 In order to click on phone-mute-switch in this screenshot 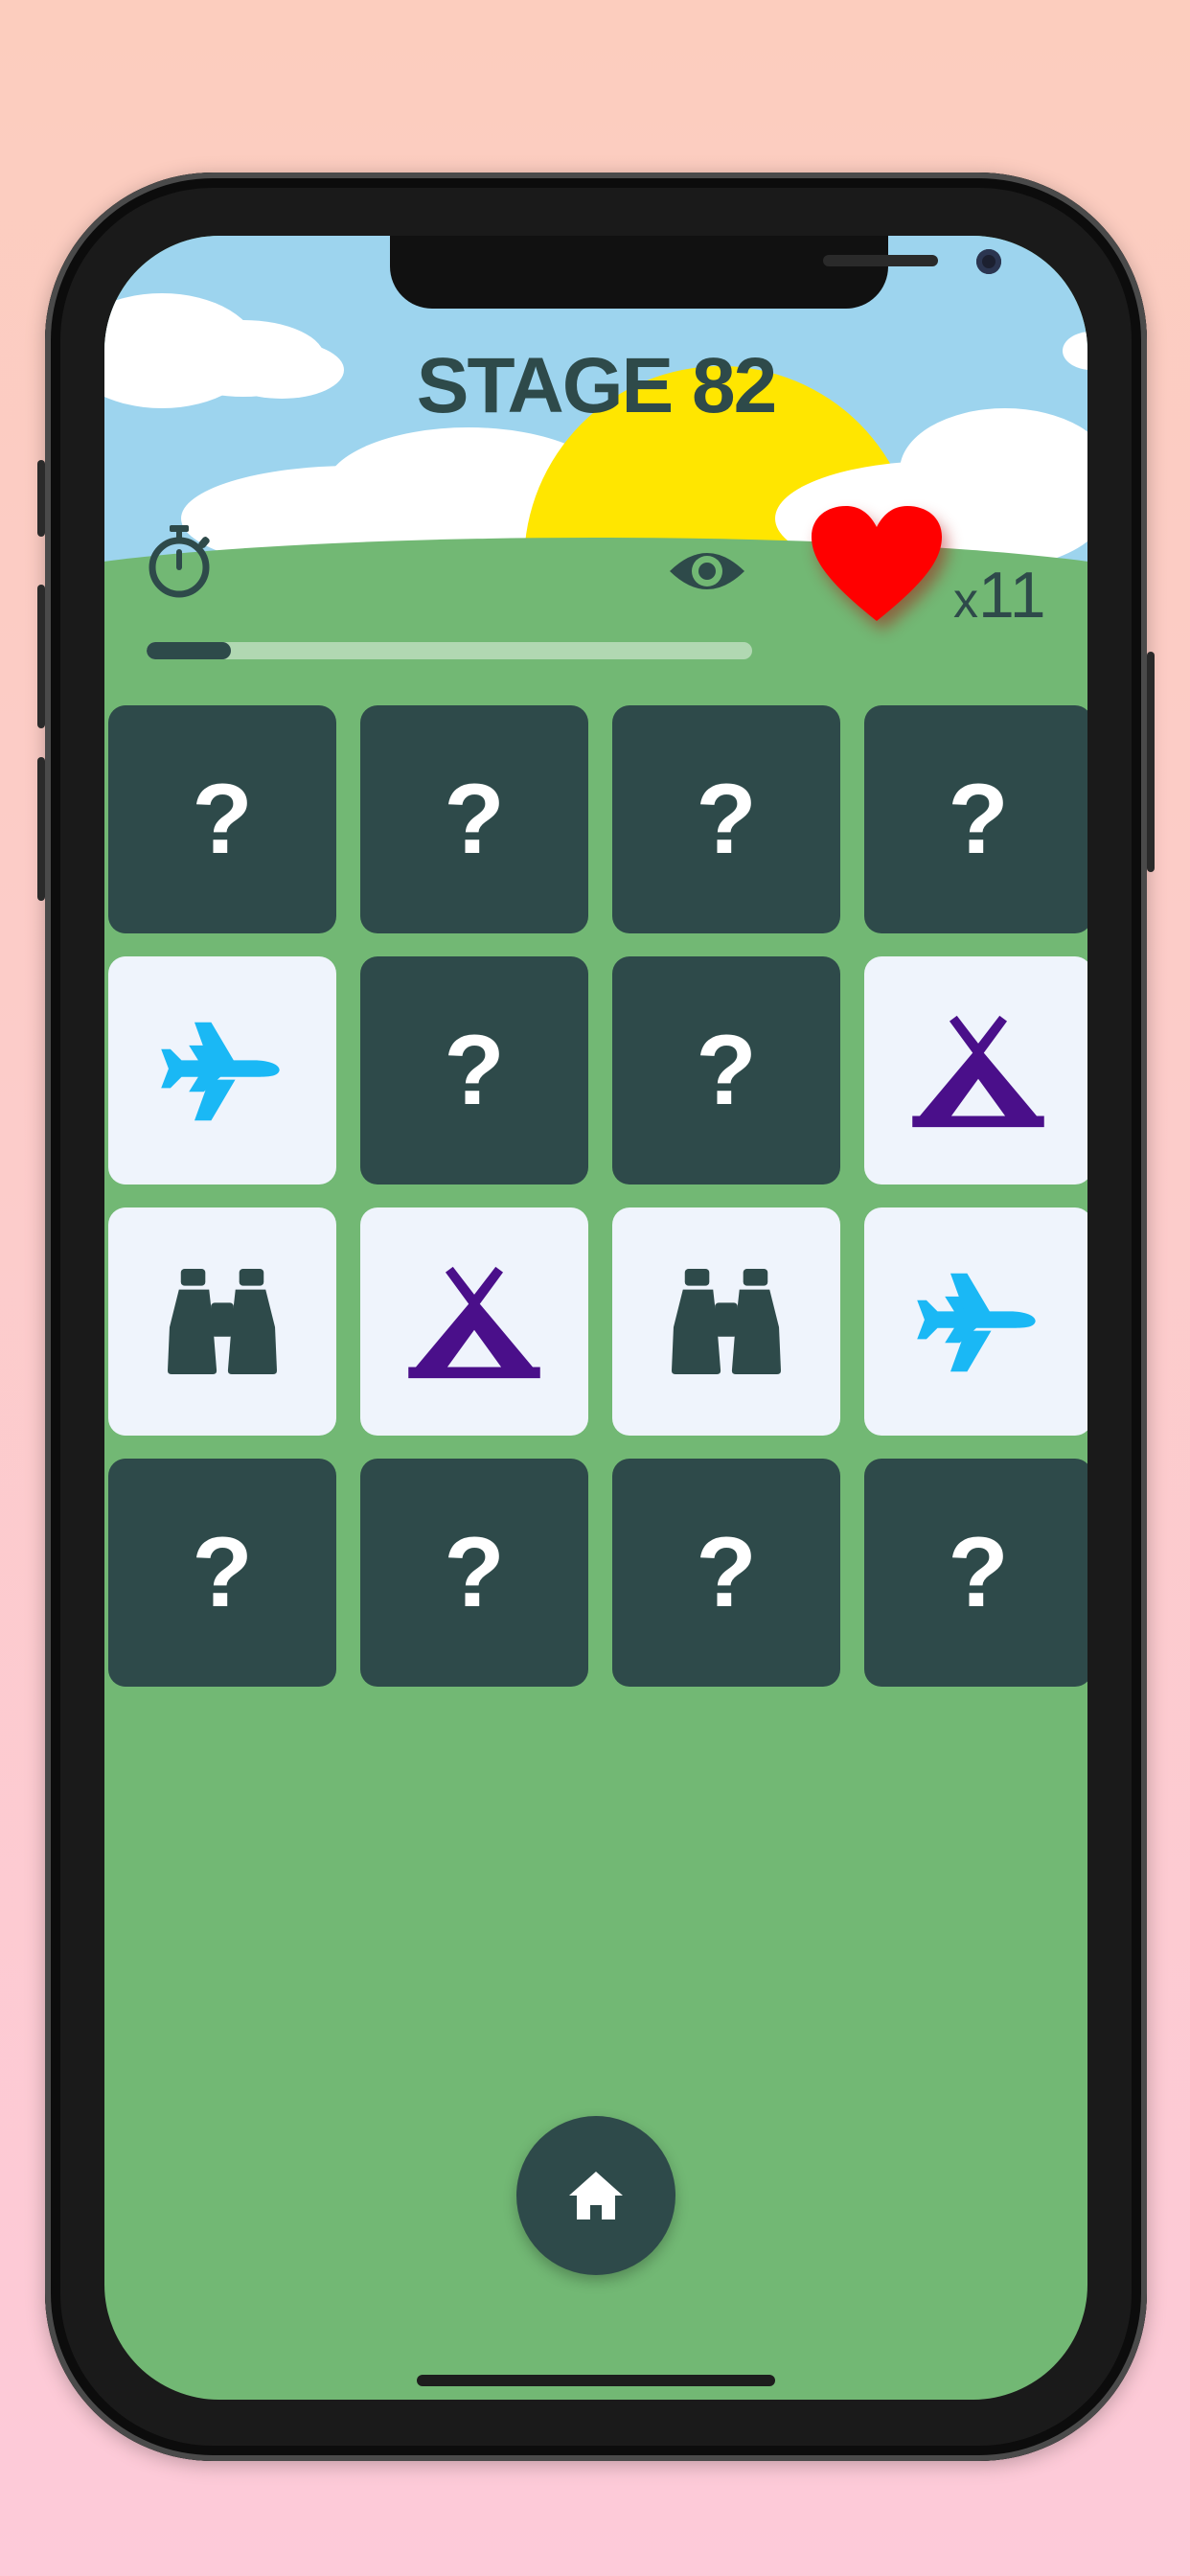, I will do `click(41, 498)`.